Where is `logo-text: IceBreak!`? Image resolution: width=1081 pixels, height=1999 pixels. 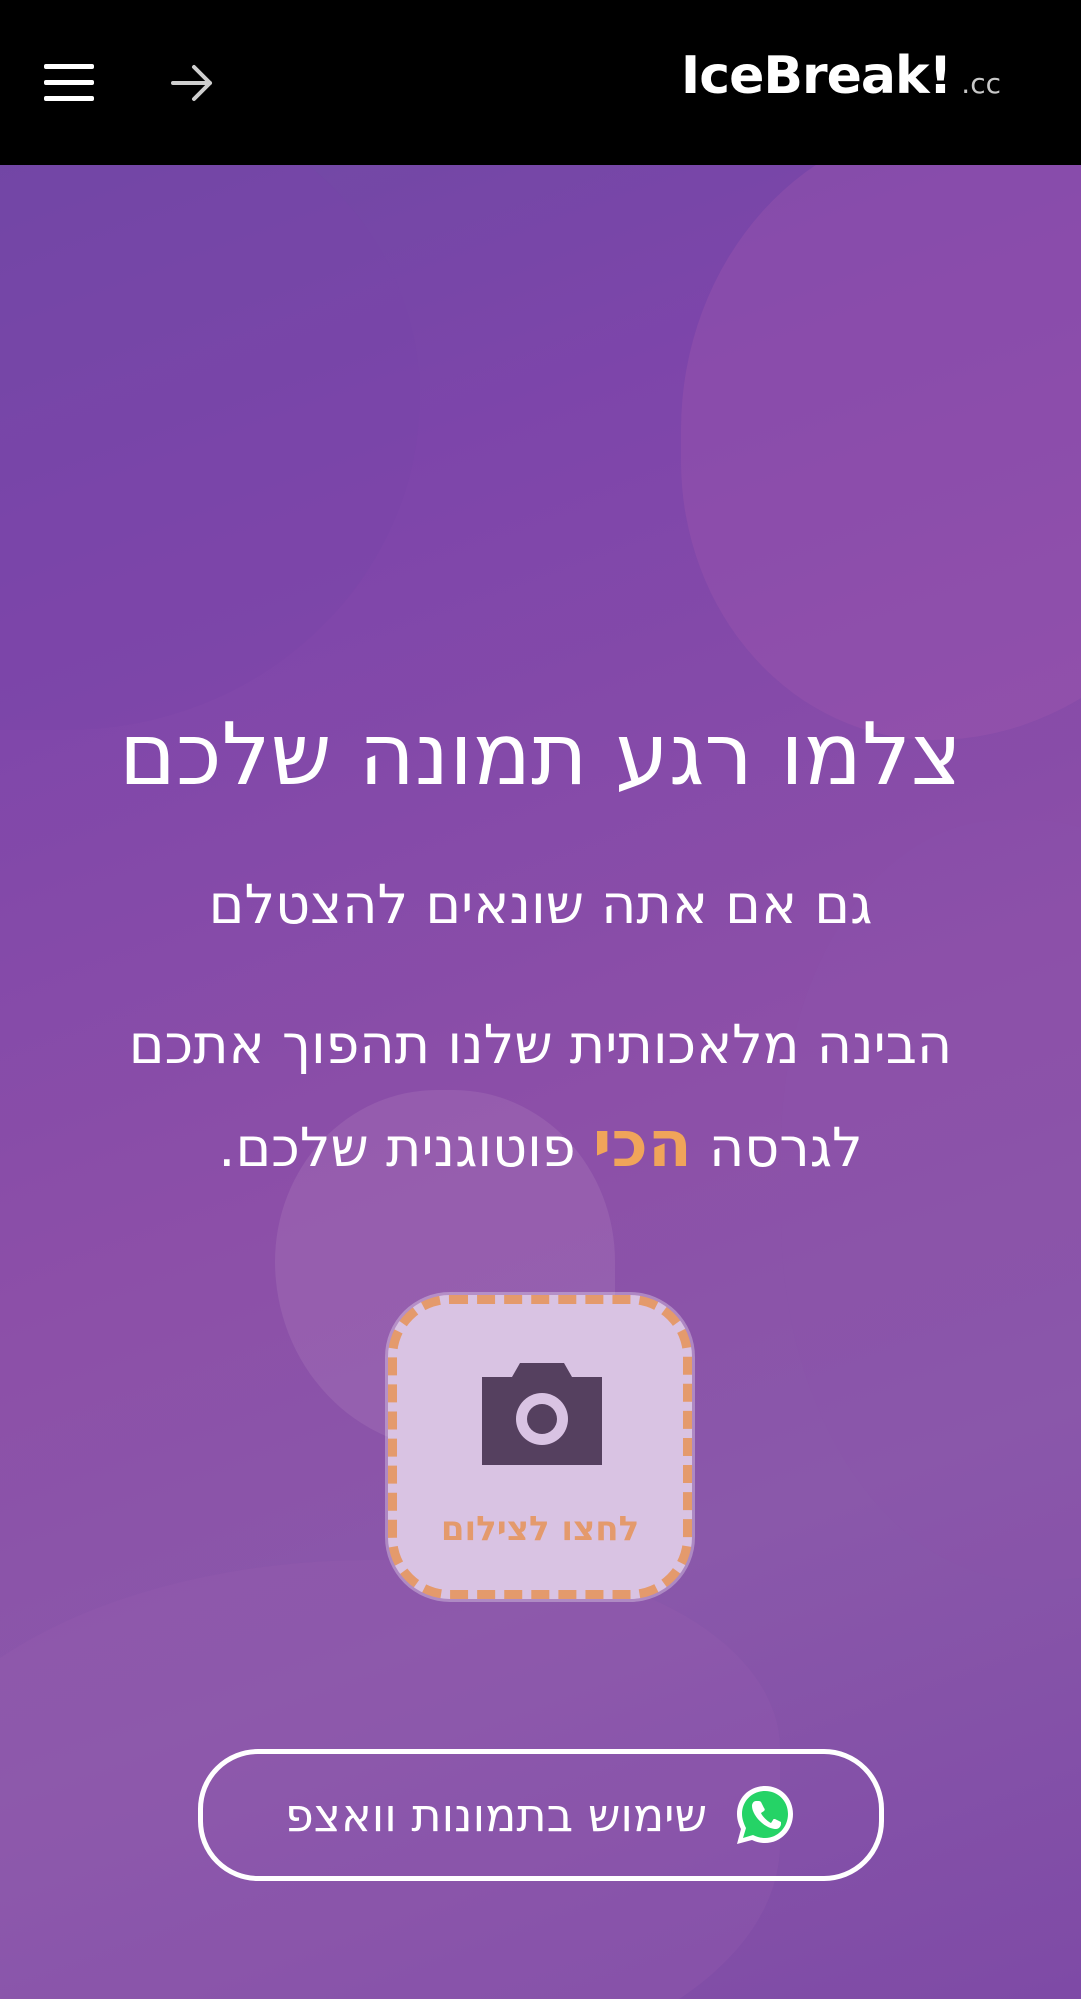
logo-text: IceBreak! is located at coordinates (816, 76).